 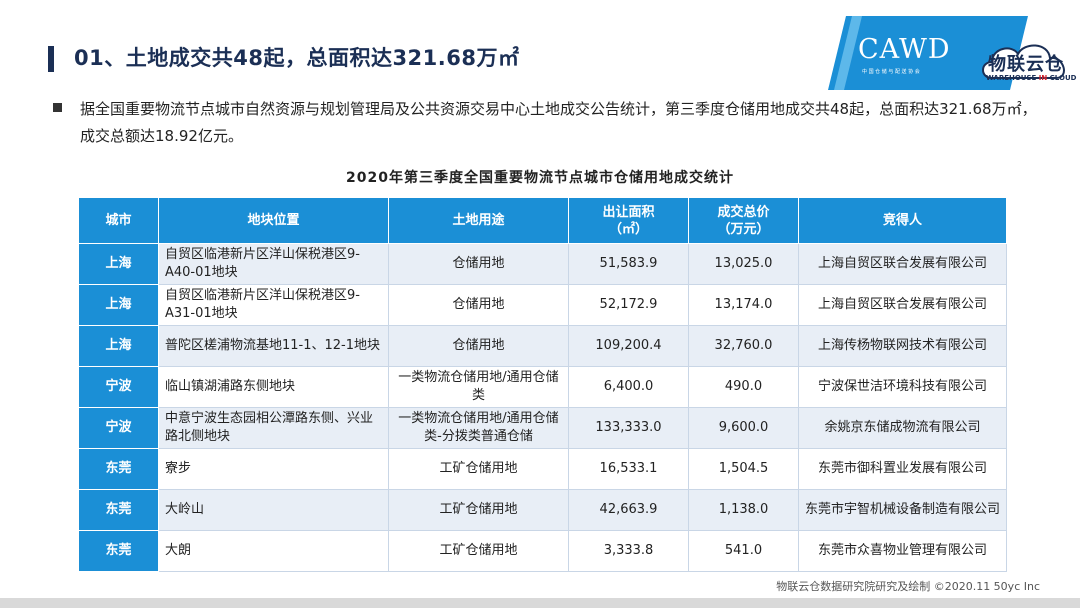 I want to click on table-title: 2020年第三季度全国重要物流节点城市仓储用地成交统计, so click(x=540, y=178).